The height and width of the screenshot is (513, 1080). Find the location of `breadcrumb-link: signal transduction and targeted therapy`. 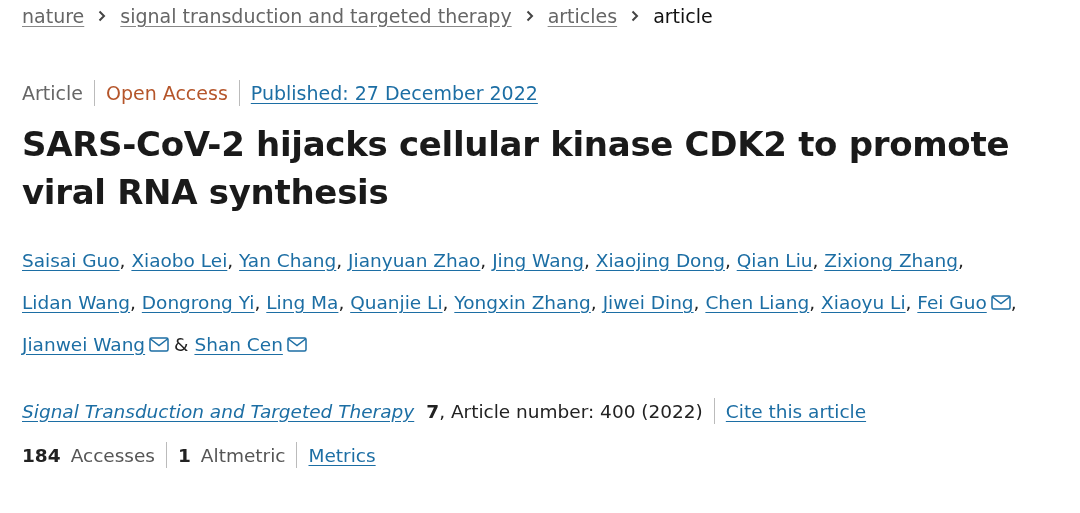

breadcrumb-link: signal transduction and targeted therapy is located at coordinates (316, 16).